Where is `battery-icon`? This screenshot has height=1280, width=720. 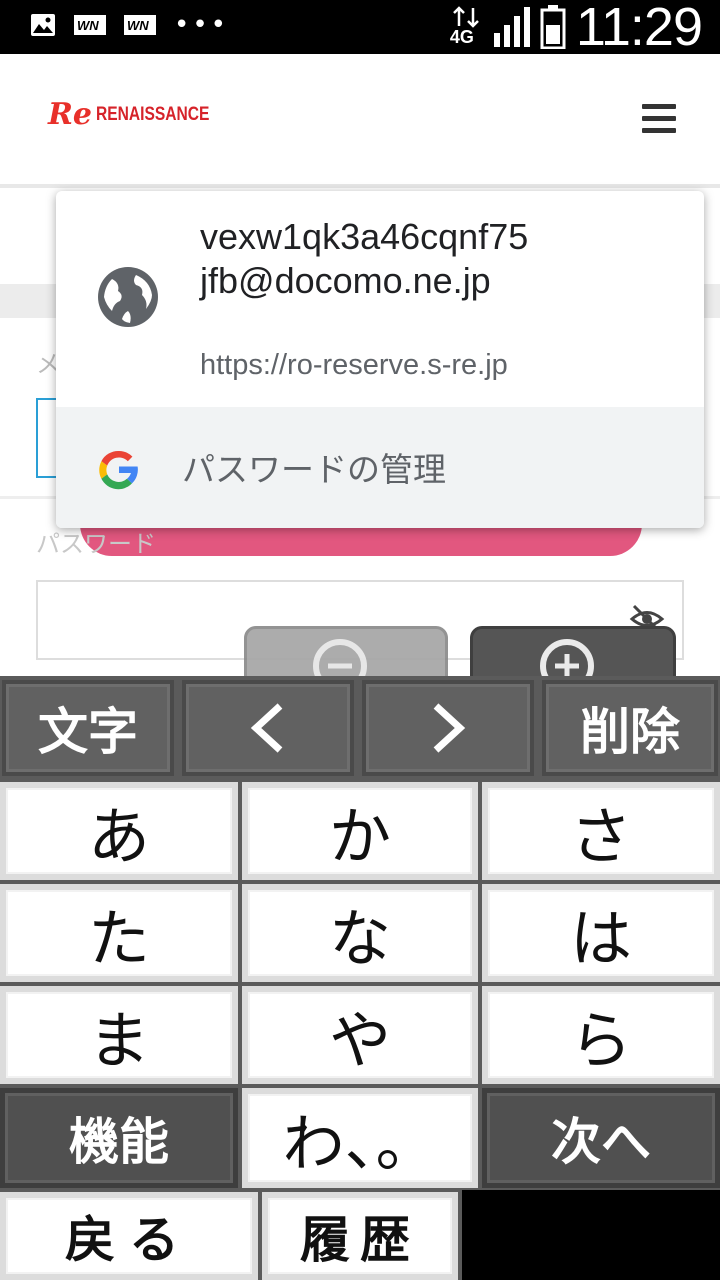 battery-icon is located at coordinates (553, 27).